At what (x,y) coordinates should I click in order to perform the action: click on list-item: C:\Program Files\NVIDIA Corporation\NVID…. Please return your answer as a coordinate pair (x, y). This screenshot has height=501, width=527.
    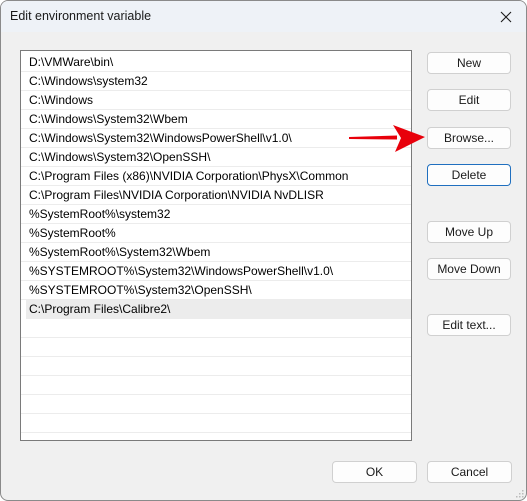
    Looking at the image, I should click on (216, 195).